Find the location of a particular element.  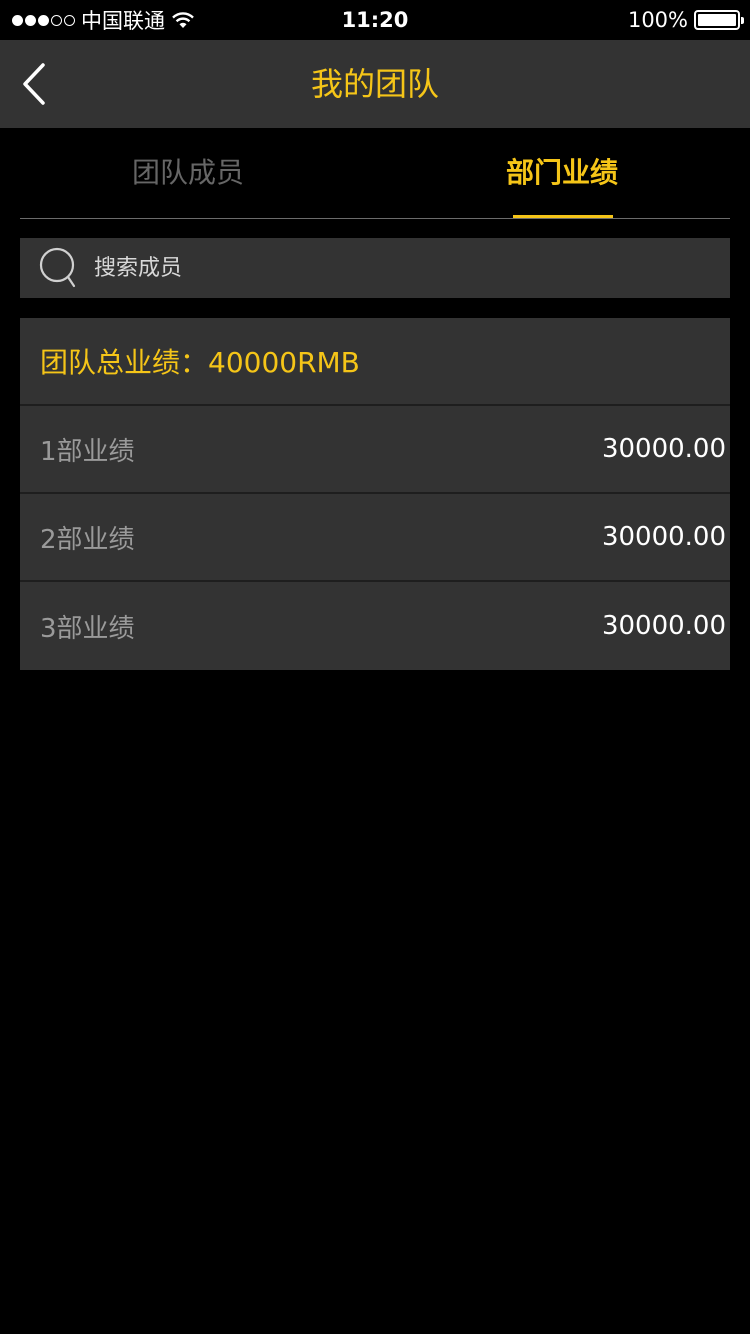

list-item: 1部业绩 30000.00 is located at coordinates (375, 450).